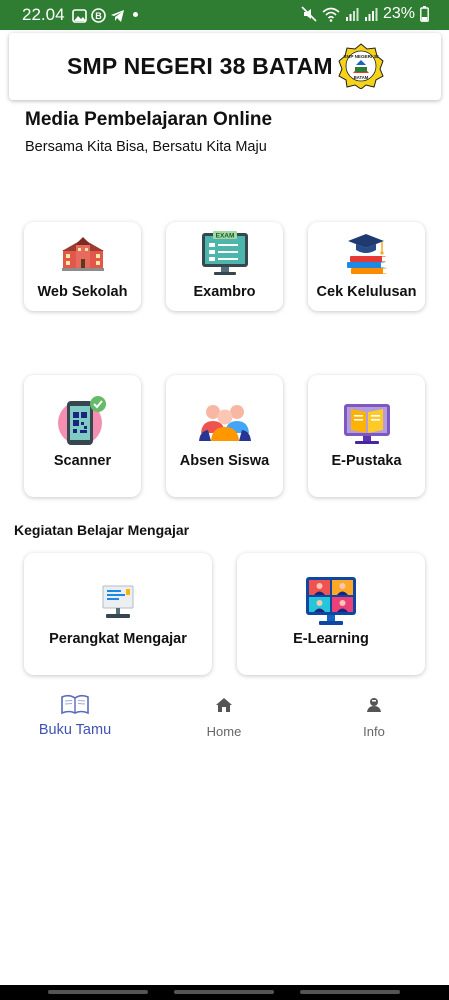 The image size is (449, 1000). I want to click on menu-label: Scanner, so click(82, 461).